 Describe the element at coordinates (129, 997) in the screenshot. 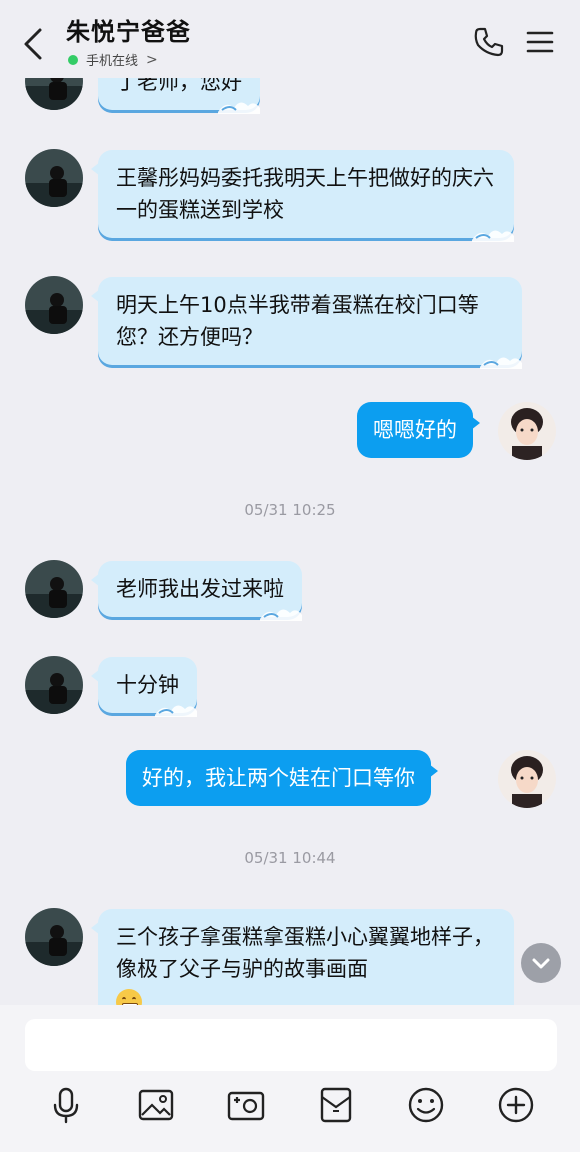

I see `emoji-grin-icon` at that location.